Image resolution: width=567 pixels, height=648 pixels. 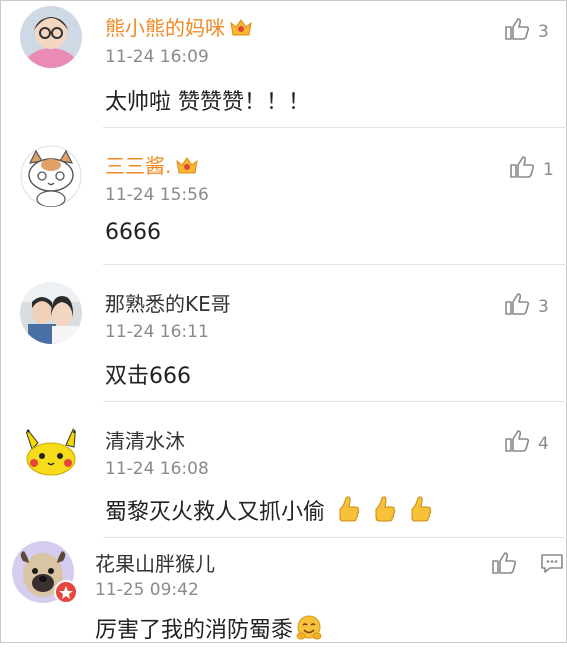 What do you see at coordinates (215, 512) in the screenshot?
I see `comment-text-content: 蜀黎灭火救人又抓小偷` at bounding box center [215, 512].